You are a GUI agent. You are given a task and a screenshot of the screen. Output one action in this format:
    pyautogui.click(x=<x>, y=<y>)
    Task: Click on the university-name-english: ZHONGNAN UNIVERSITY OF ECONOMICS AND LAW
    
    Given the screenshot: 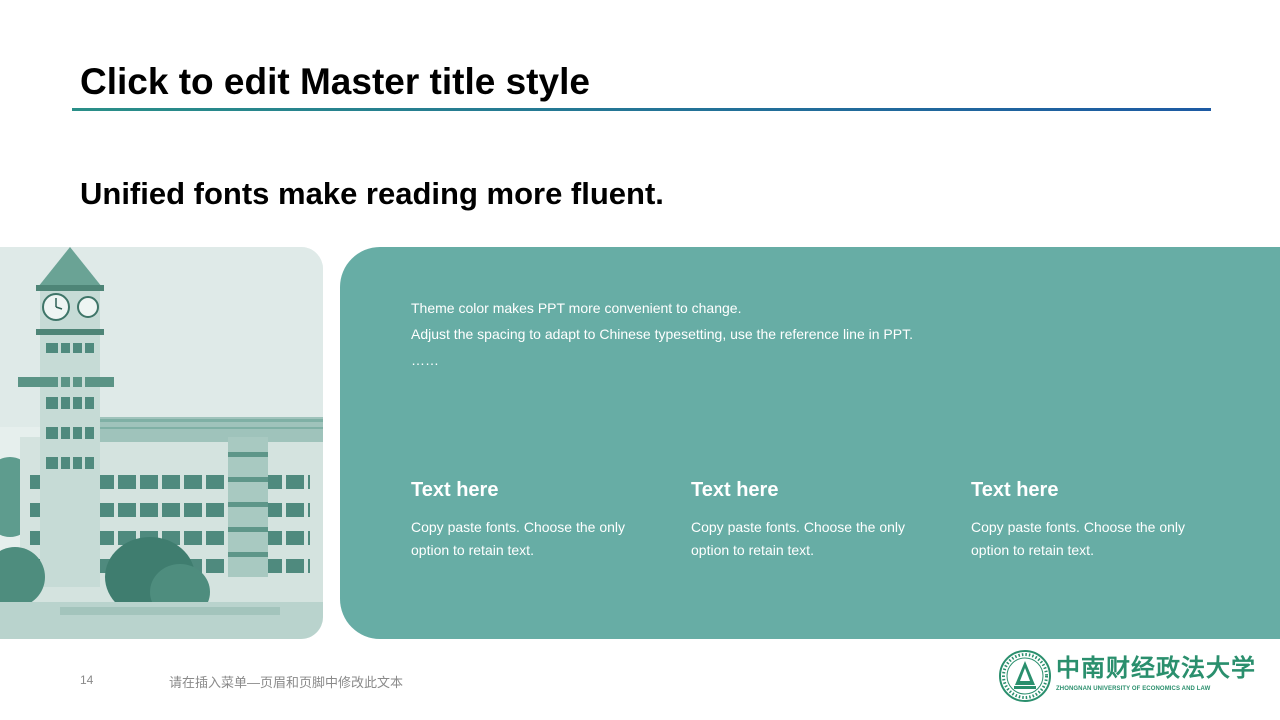 What is the action you would take?
    pyautogui.click(x=1133, y=689)
    